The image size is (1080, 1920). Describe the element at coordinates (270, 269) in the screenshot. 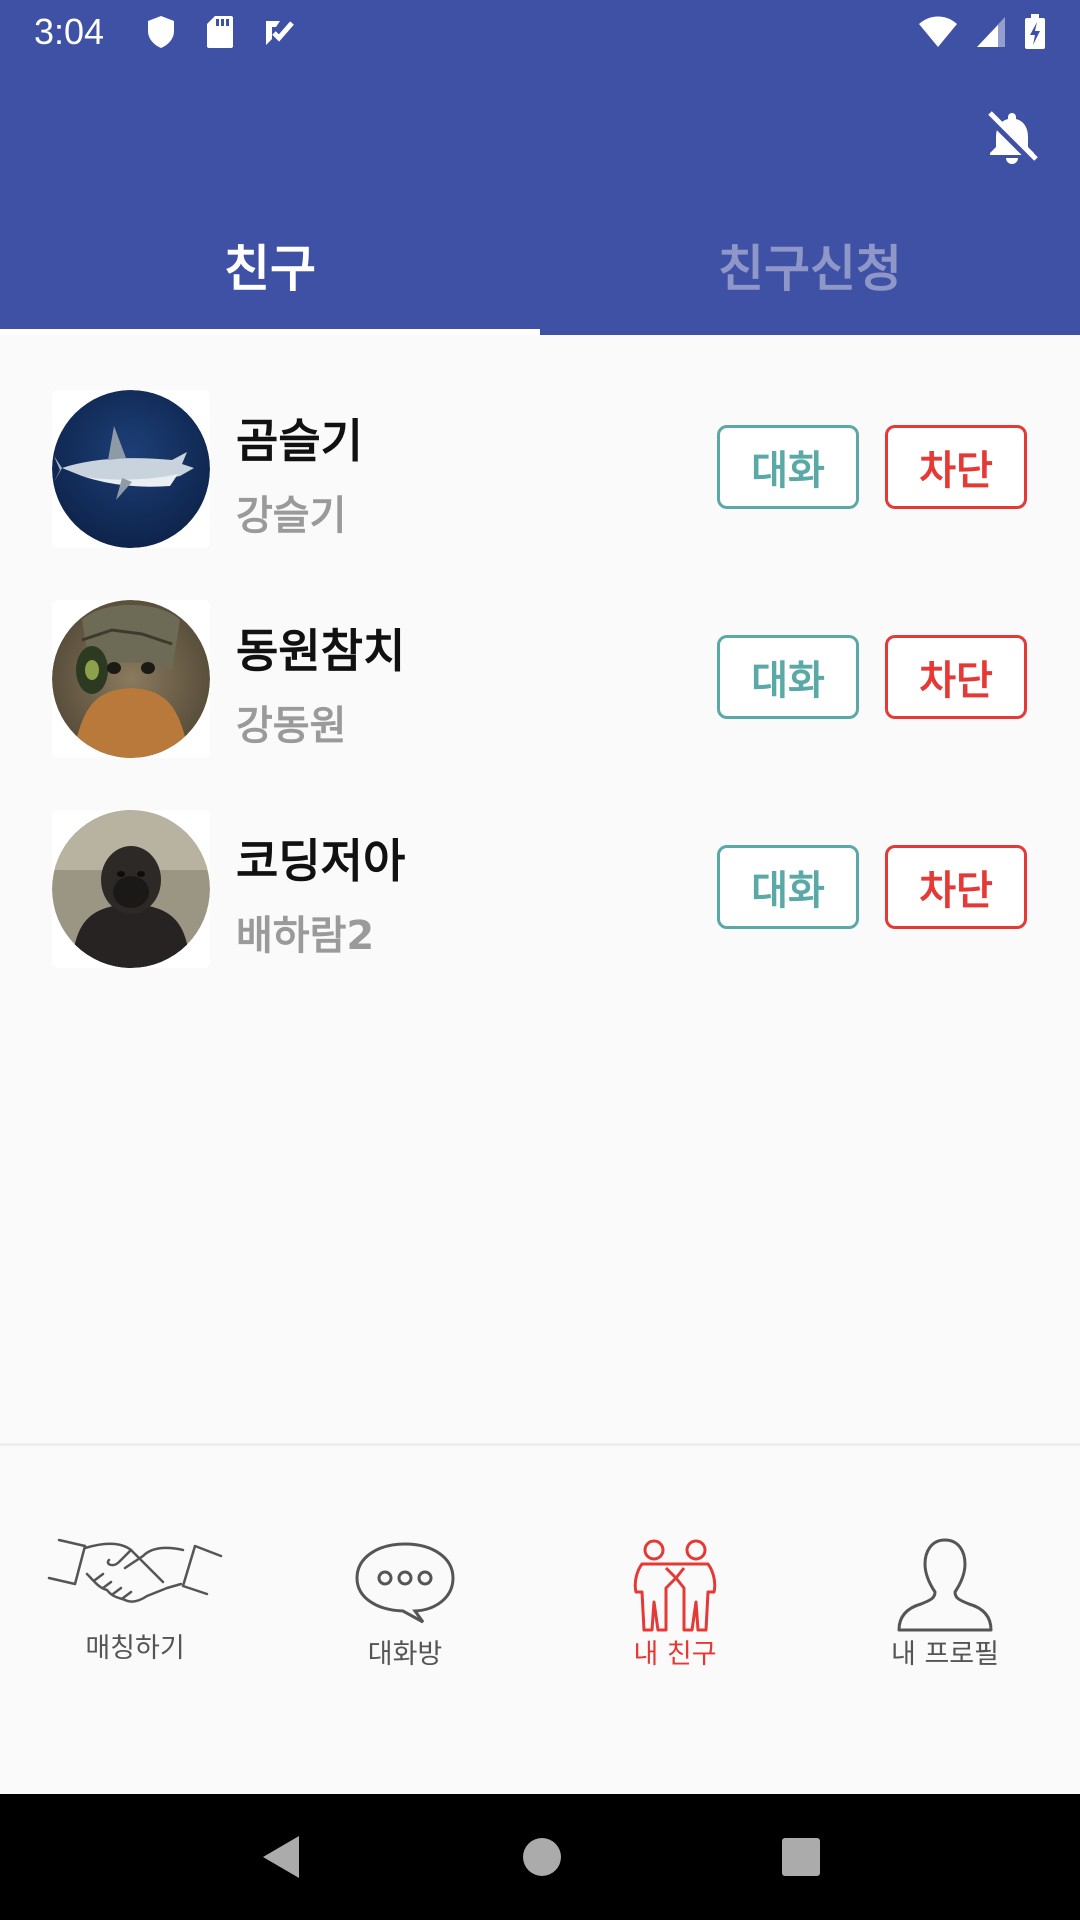

I see `tab-friends-label: 친구` at that location.